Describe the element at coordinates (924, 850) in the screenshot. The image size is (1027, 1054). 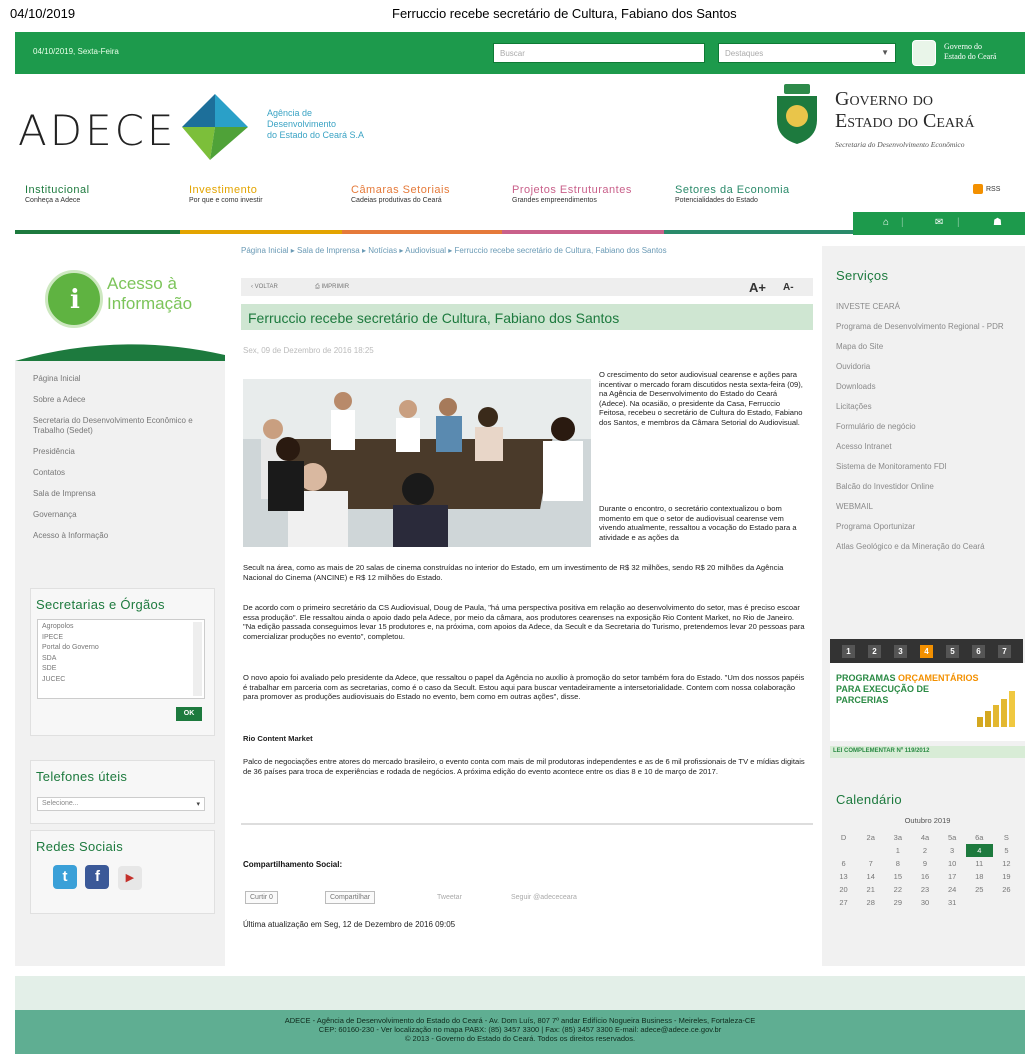
I see `calendar-day: 2` at that location.